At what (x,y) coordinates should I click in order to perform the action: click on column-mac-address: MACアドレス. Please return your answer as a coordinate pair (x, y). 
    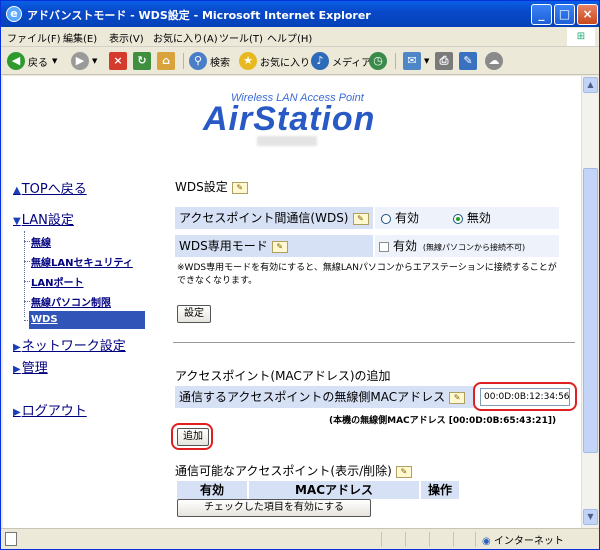
    Looking at the image, I should click on (334, 490).